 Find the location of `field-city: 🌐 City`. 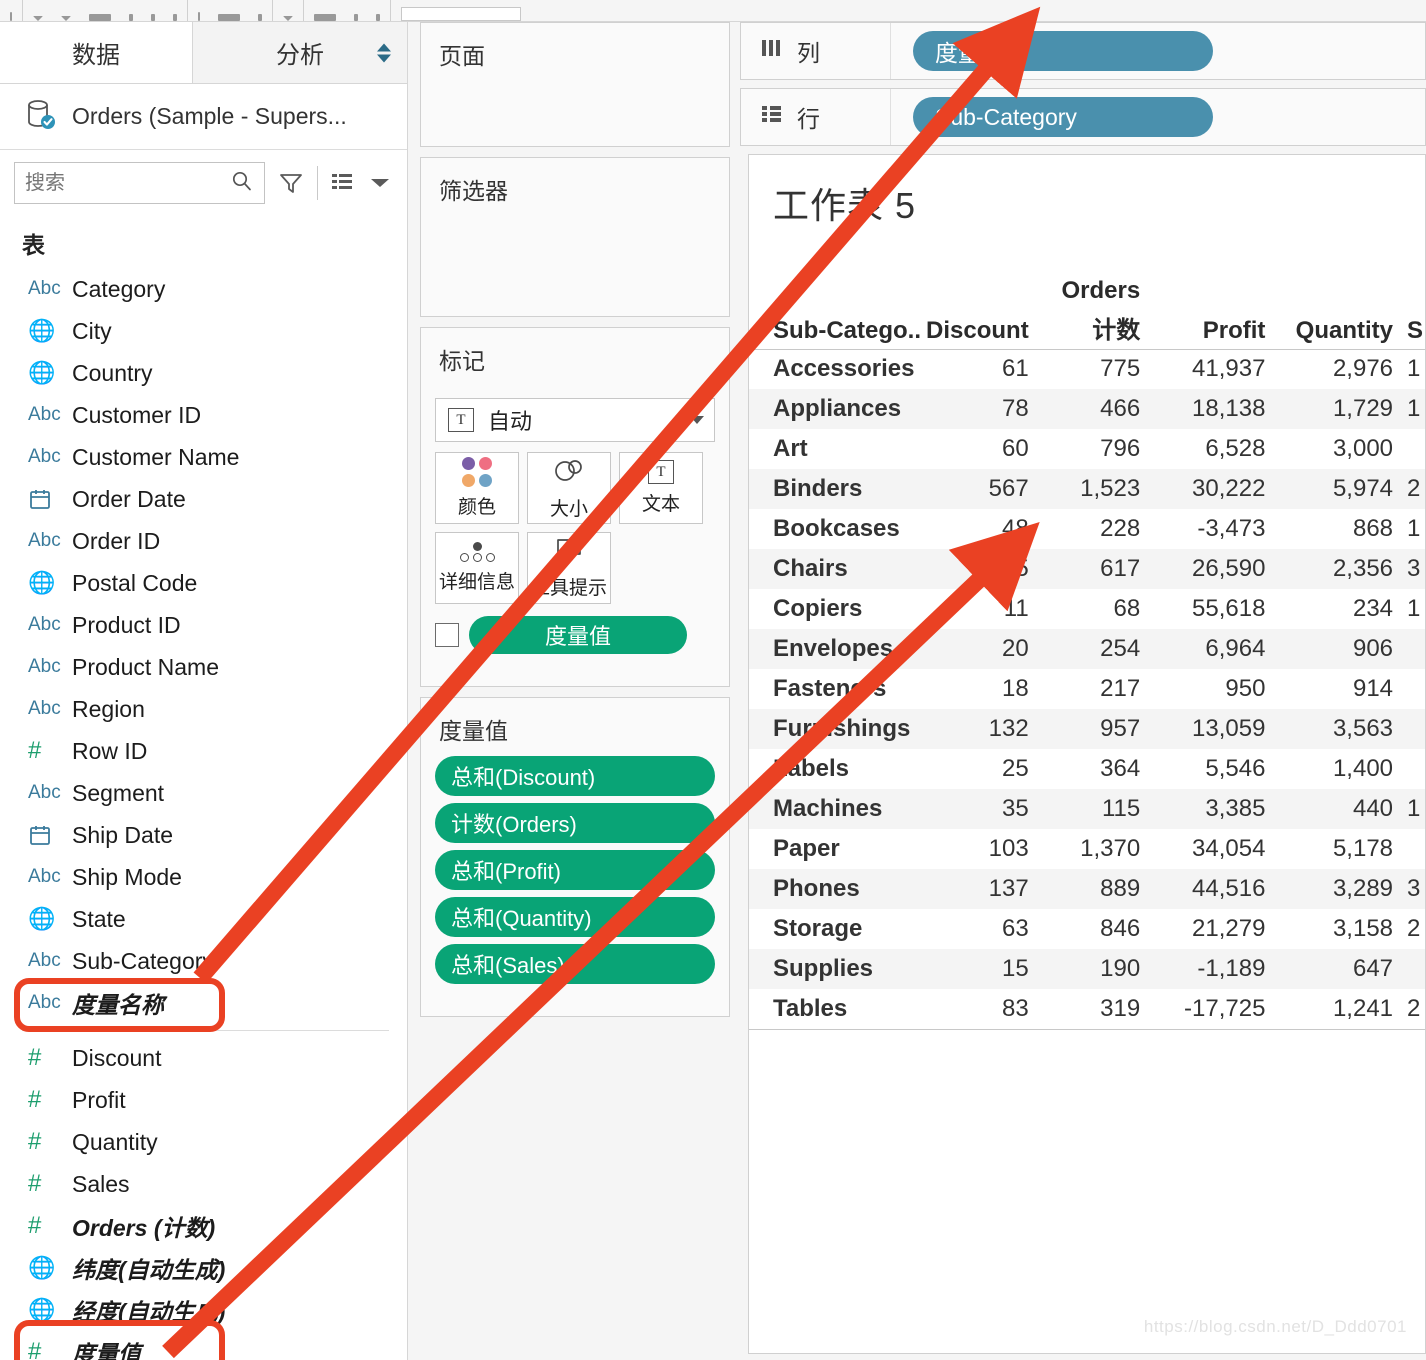

field-city: 🌐 City is located at coordinates (203, 331).